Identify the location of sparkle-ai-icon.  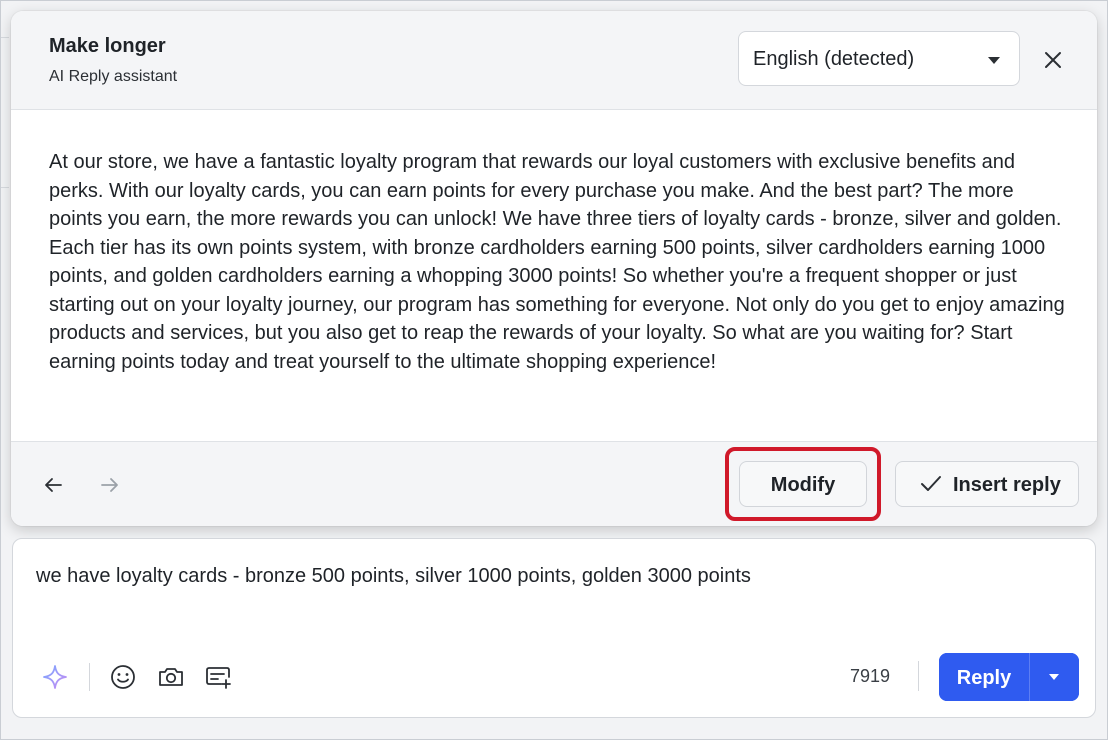
(55, 677).